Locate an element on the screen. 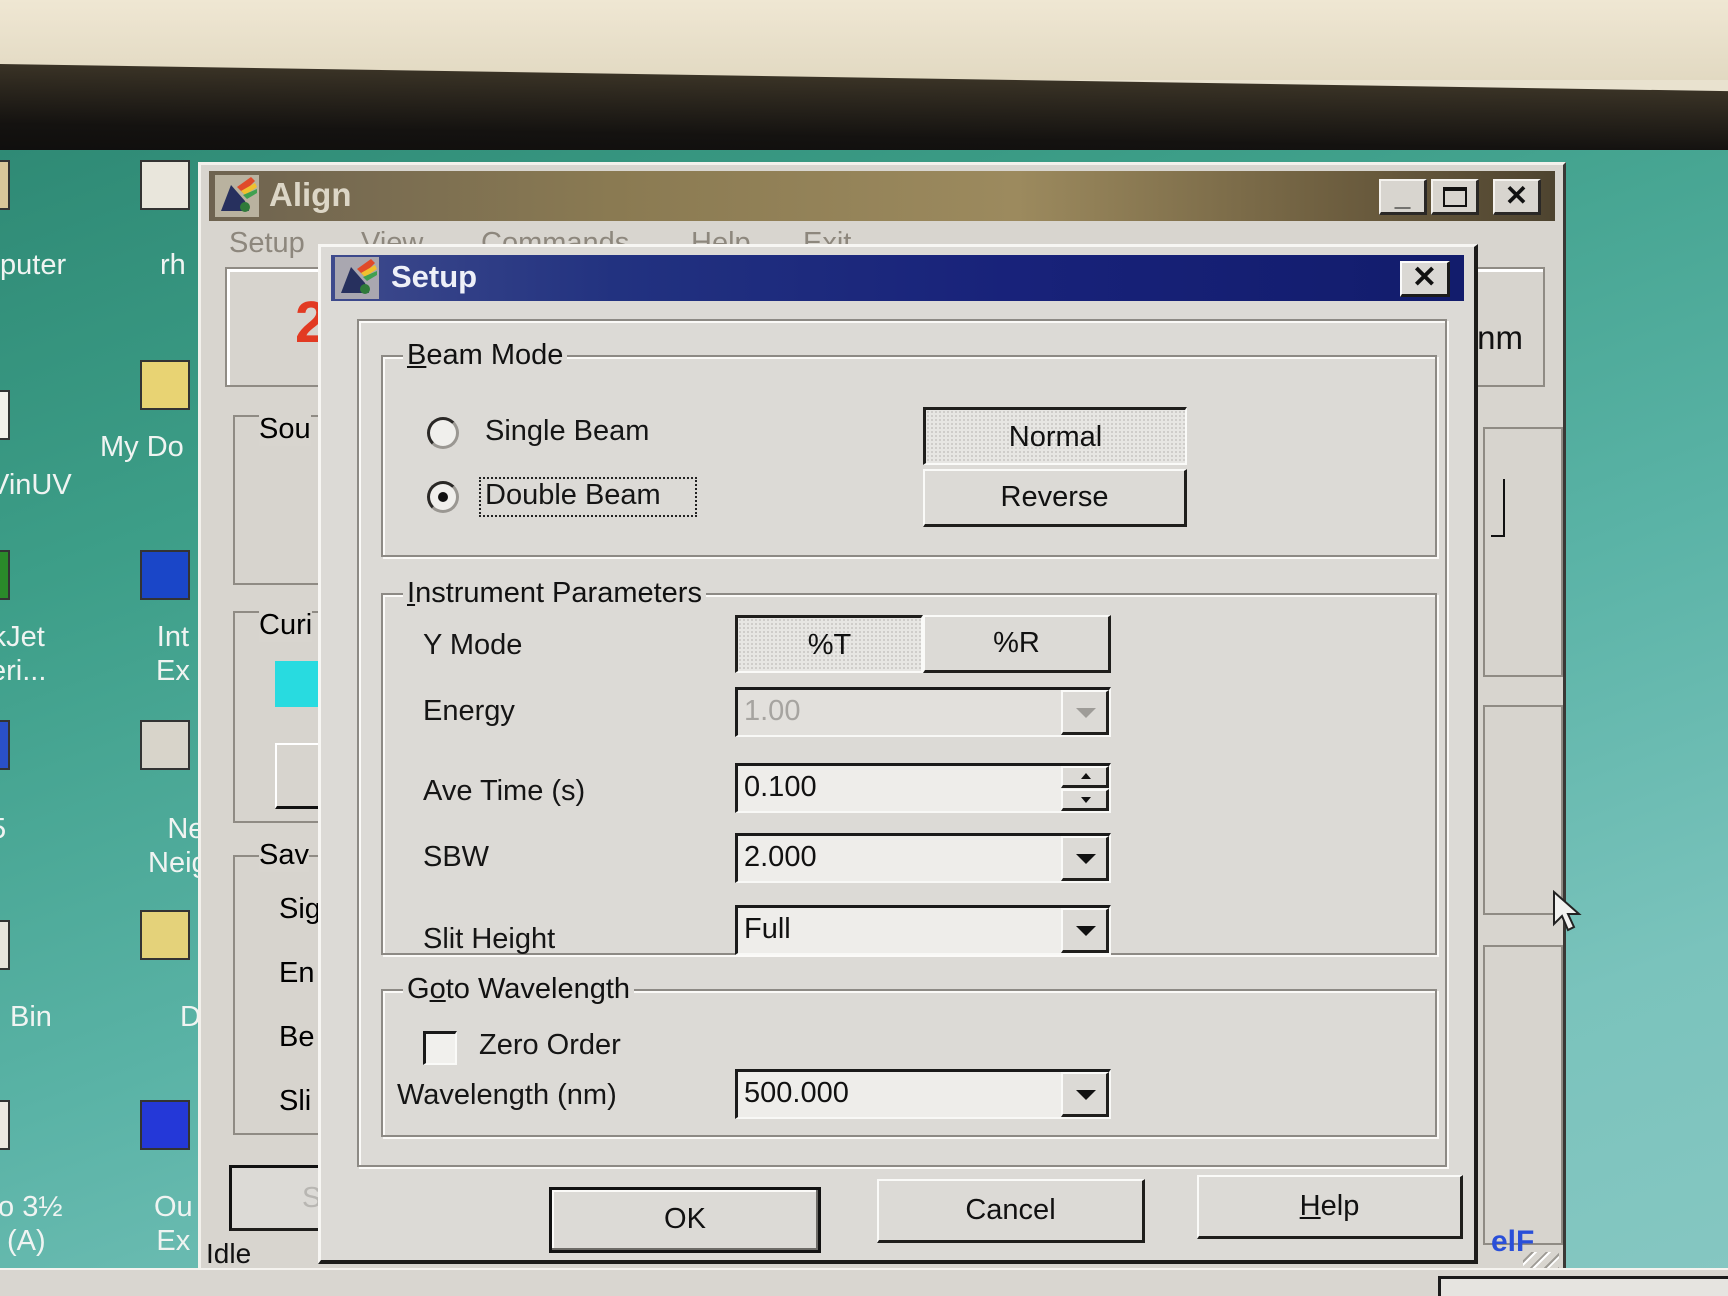 The height and width of the screenshot is (1296, 1728). cancel-button-label: Cancel is located at coordinates (1010, 1210).